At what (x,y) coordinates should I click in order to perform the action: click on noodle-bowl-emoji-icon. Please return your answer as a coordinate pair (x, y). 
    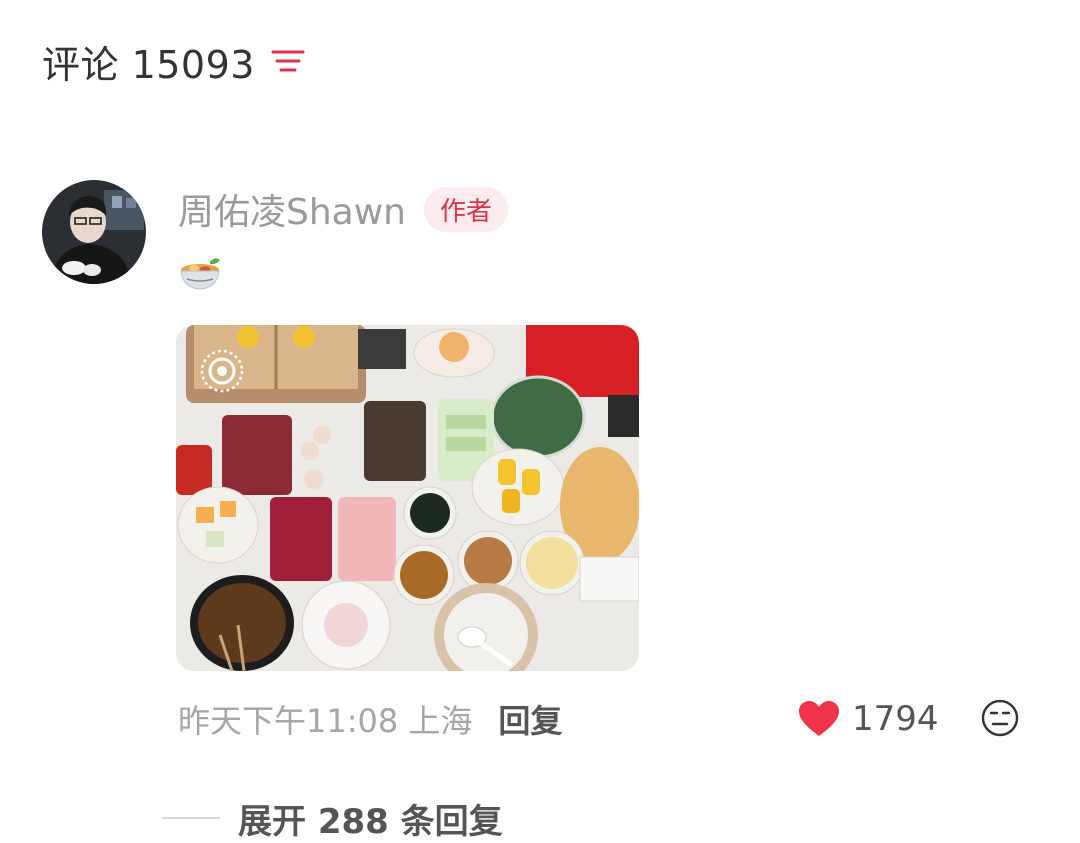
    Looking at the image, I should click on (200, 274).